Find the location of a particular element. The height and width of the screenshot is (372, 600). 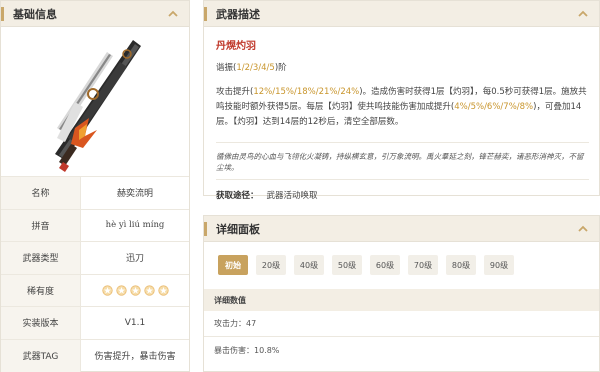

info-value: hè yì liú míng is located at coordinates (135, 225).